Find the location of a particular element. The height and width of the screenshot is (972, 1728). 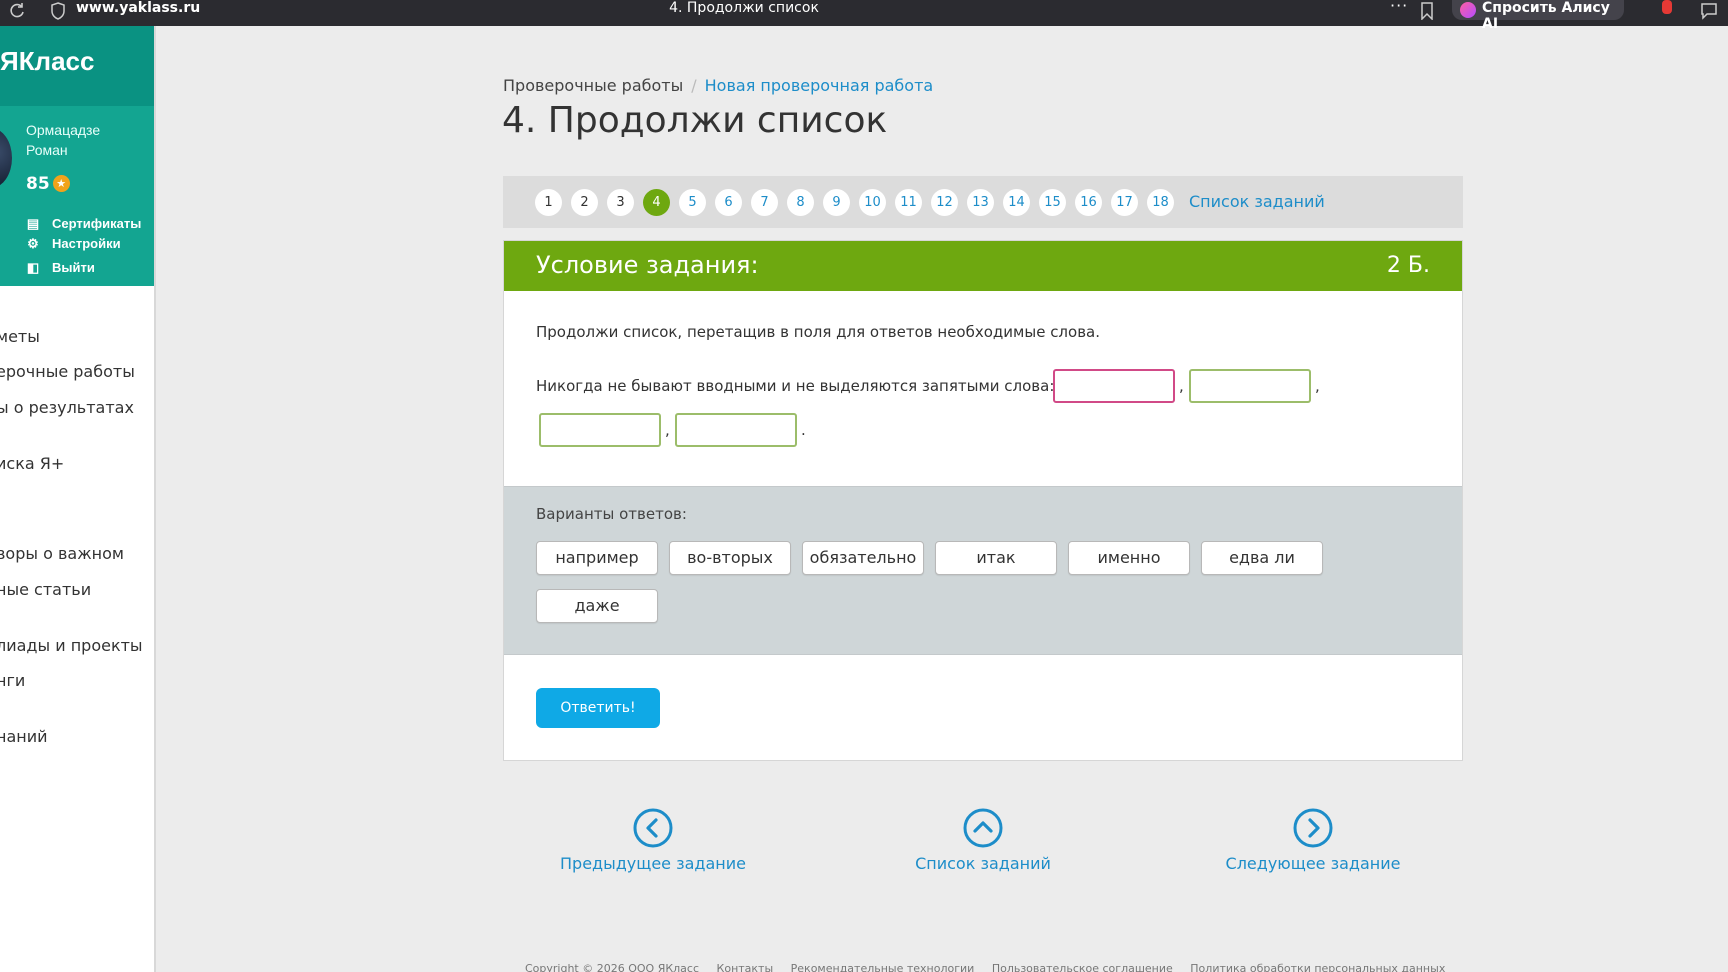

user-name: Ормацадзе Роман is located at coordinates (63, 140).